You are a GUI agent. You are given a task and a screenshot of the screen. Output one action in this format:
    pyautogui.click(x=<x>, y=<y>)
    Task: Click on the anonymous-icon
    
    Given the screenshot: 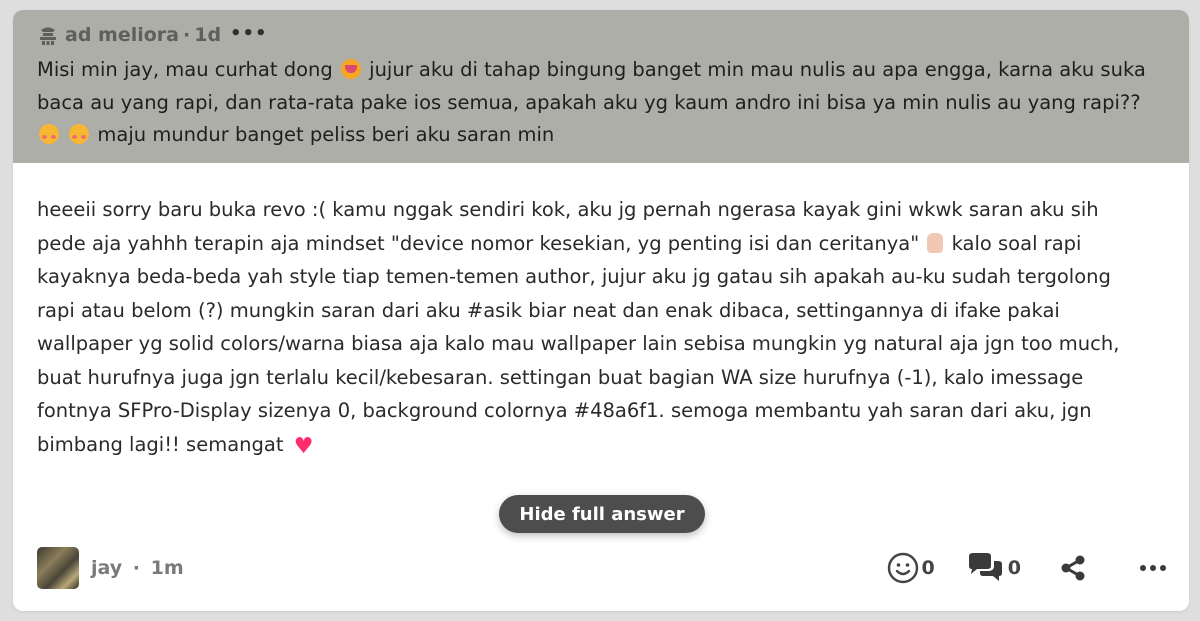 What is the action you would take?
    pyautogui.click(x=48, y=35)
    